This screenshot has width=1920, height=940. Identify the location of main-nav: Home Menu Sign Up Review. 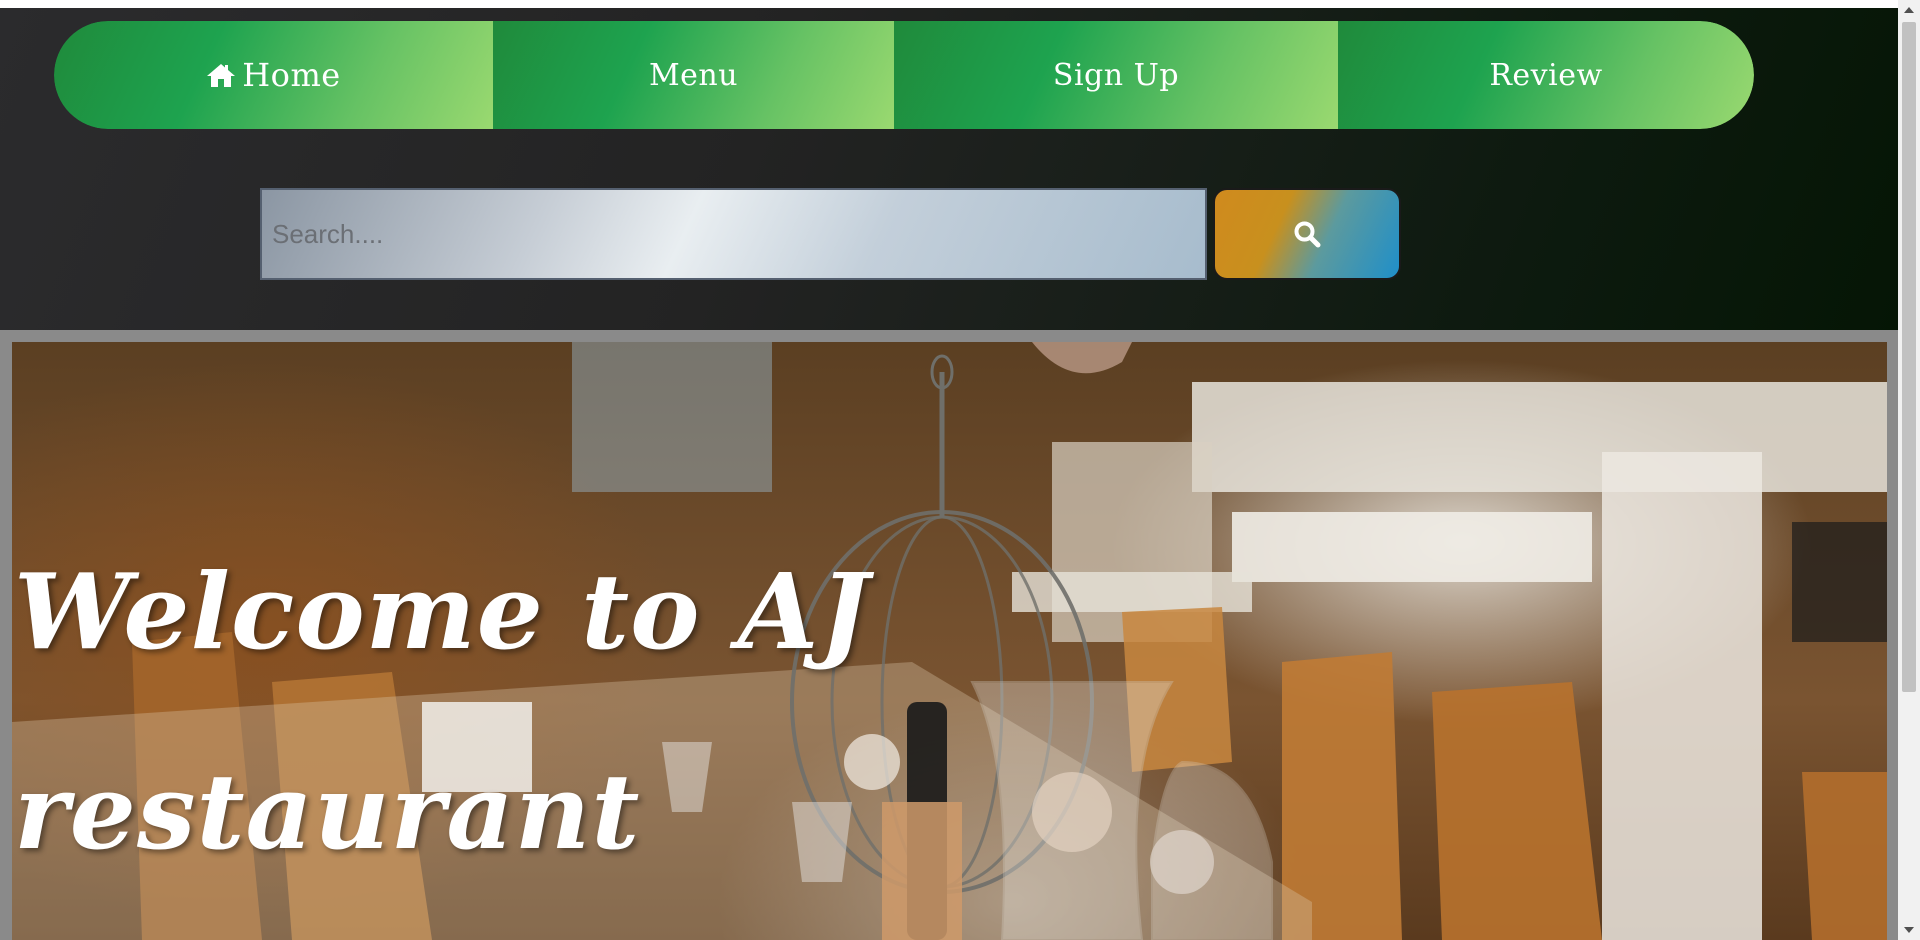
(904, 75).